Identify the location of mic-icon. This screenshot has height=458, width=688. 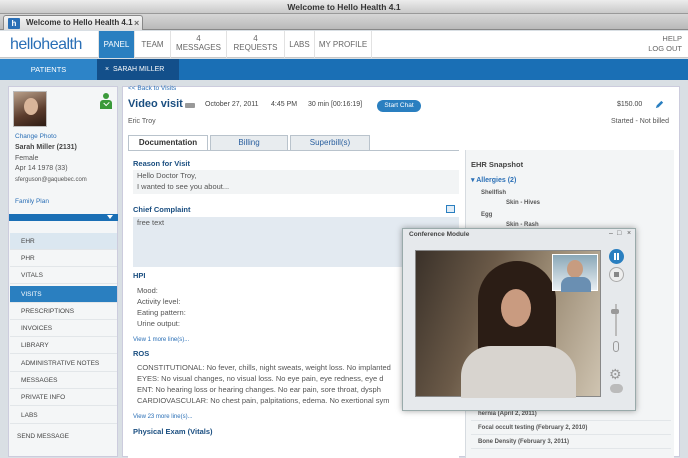
(616, 346).